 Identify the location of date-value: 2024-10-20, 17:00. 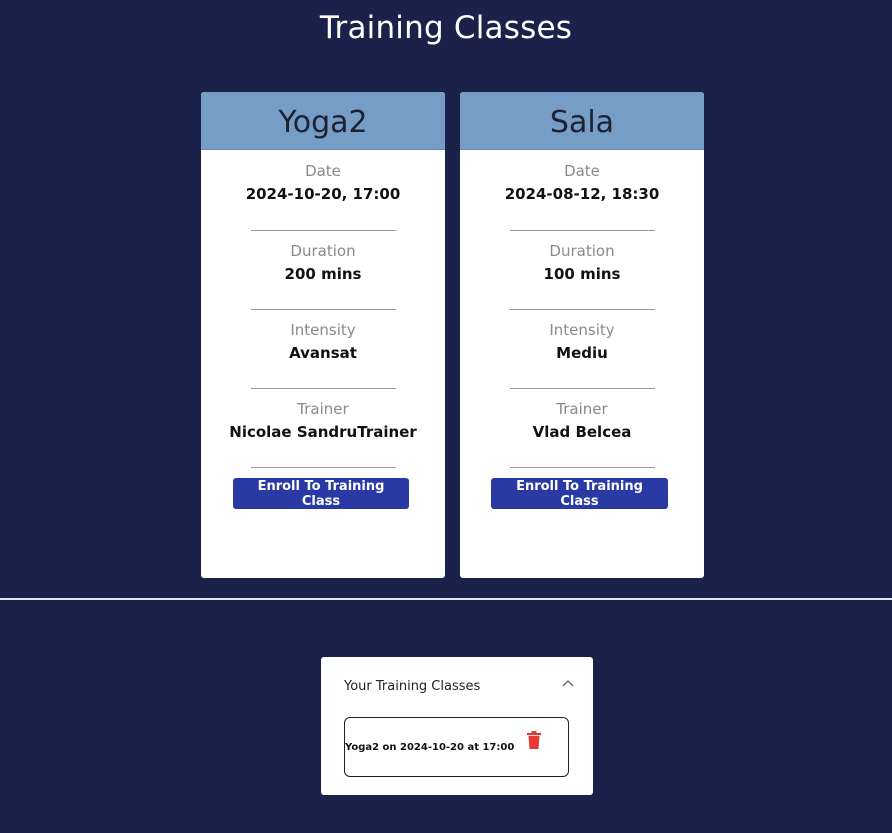
(323, 194).